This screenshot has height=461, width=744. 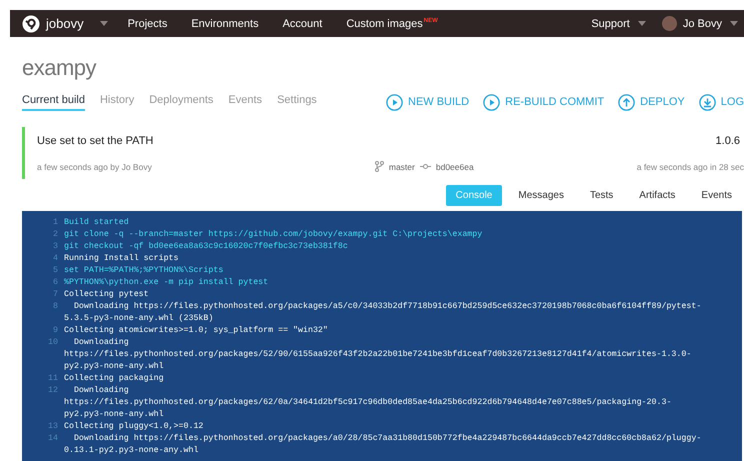 I want to click on line-number: 1, so click(x=55, y=223).